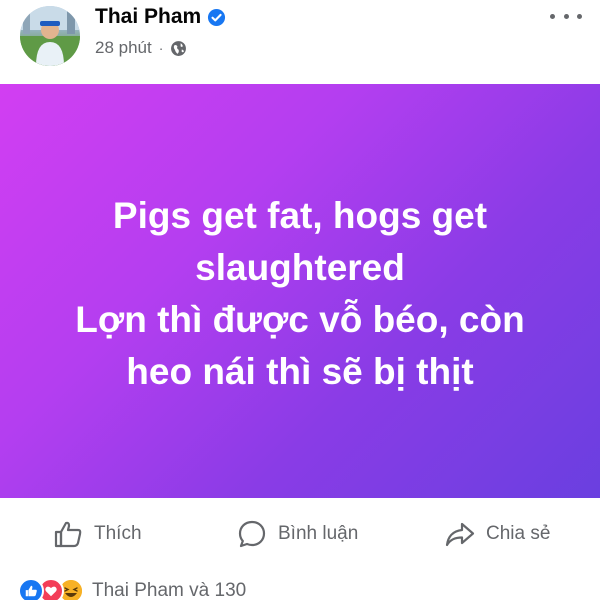 The height and width of the screenshot is (600, 600). I want to click on author-row: Thai Pham, so click(160, 17).